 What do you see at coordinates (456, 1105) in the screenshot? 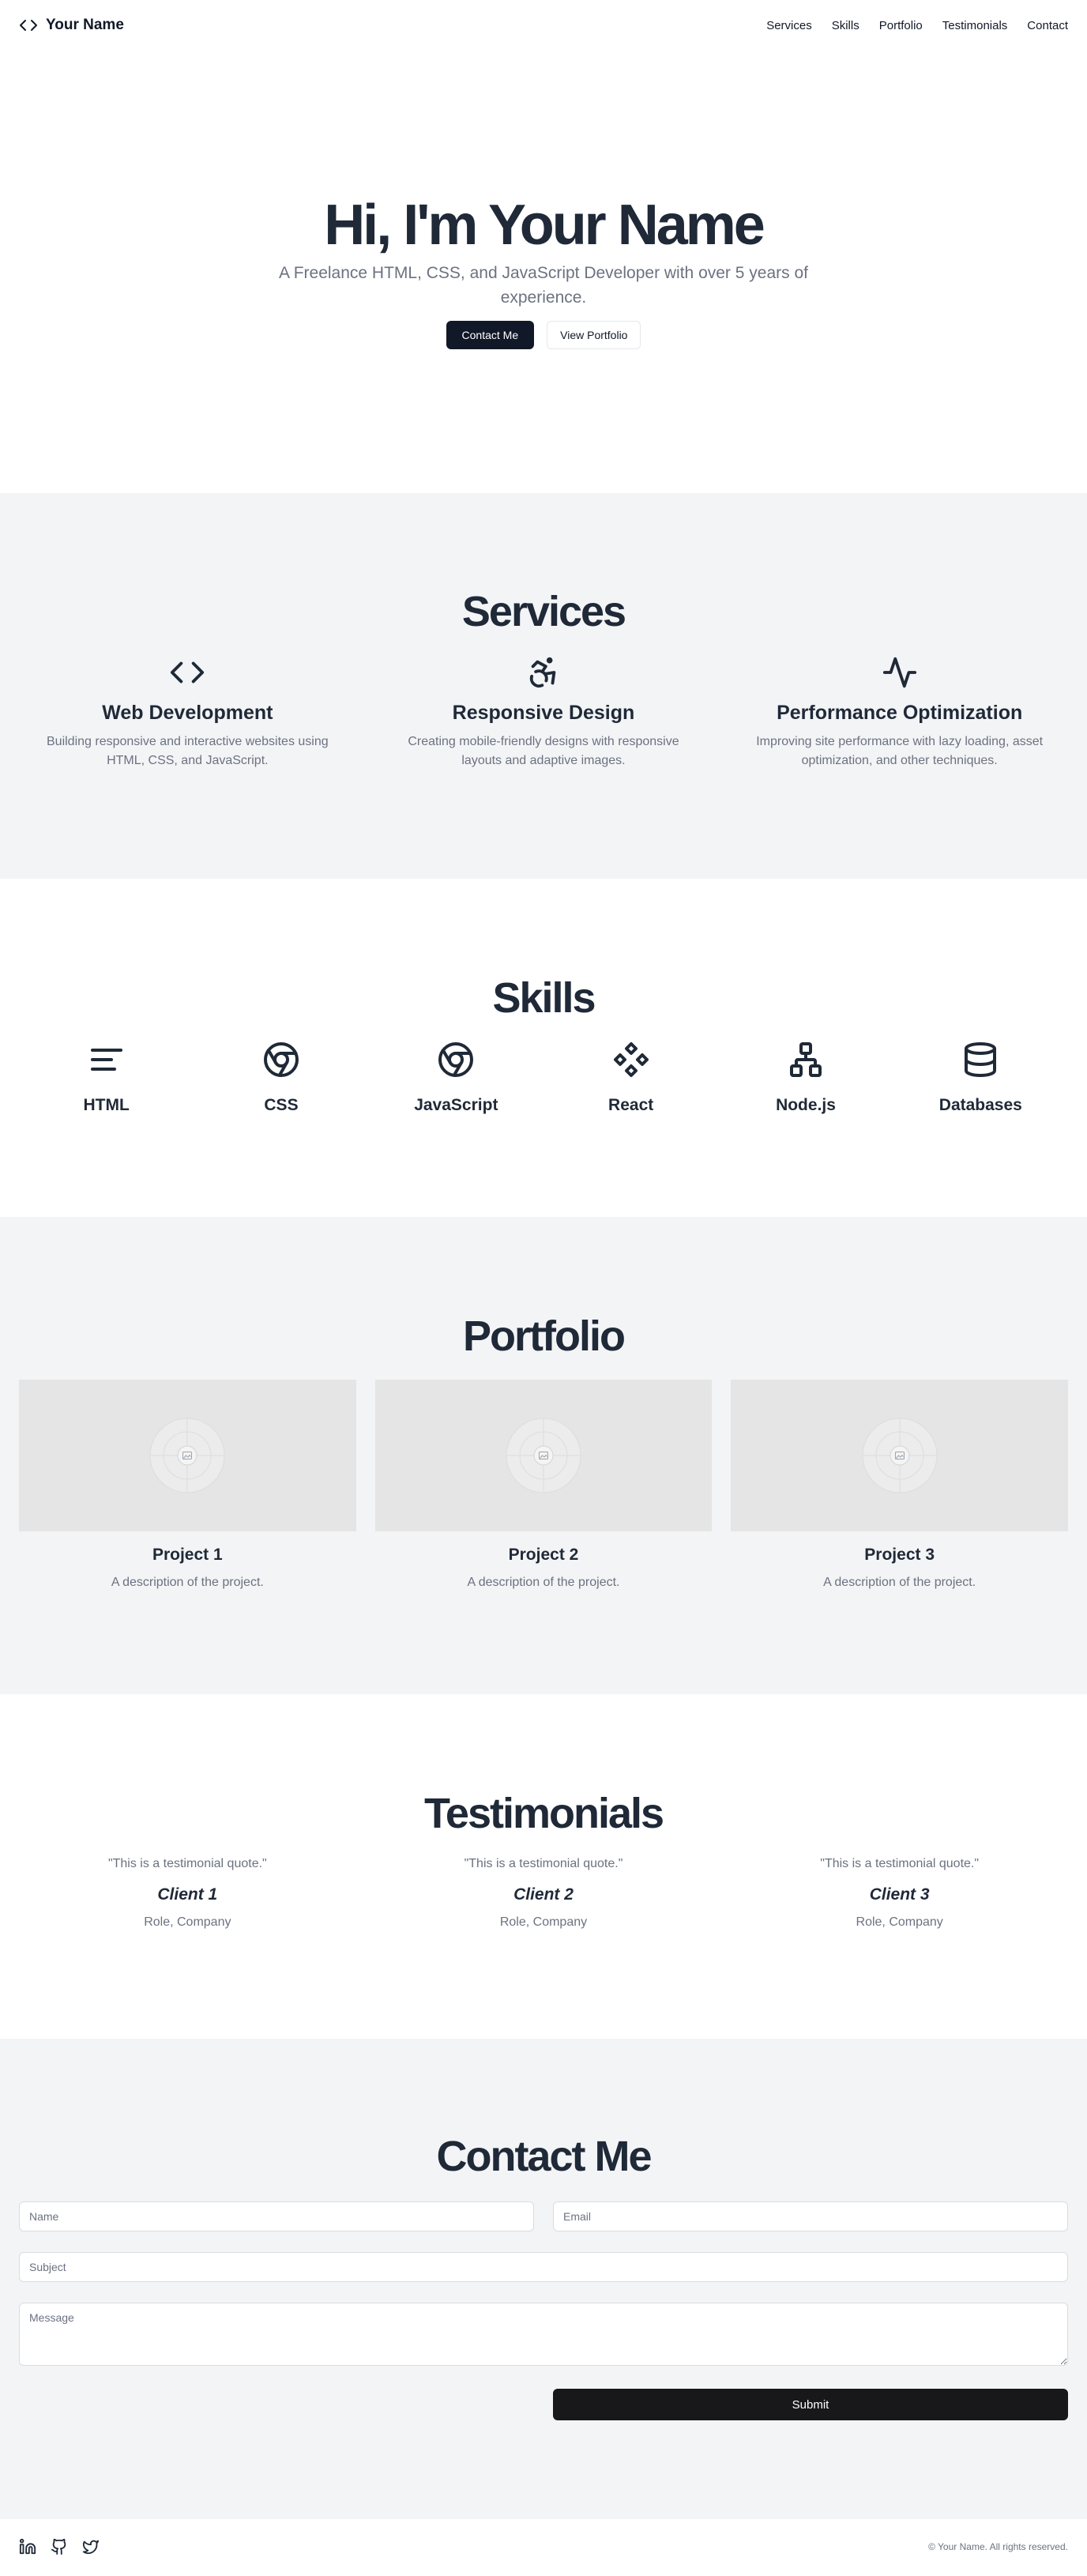
I see `skill-name: JavaScript` at bounding box center [456, 1105].